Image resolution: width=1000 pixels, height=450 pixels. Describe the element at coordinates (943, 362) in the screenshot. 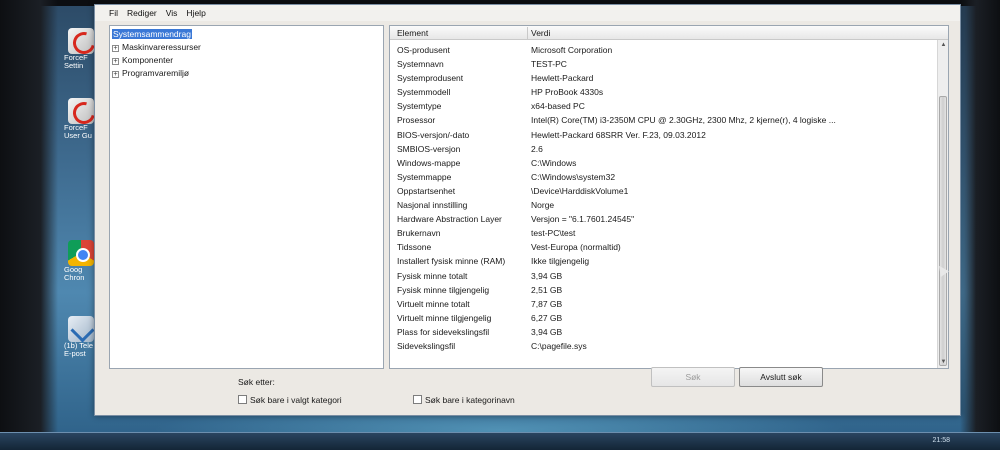

I see `scroll-down-arrow-icon: ▼` at that location.